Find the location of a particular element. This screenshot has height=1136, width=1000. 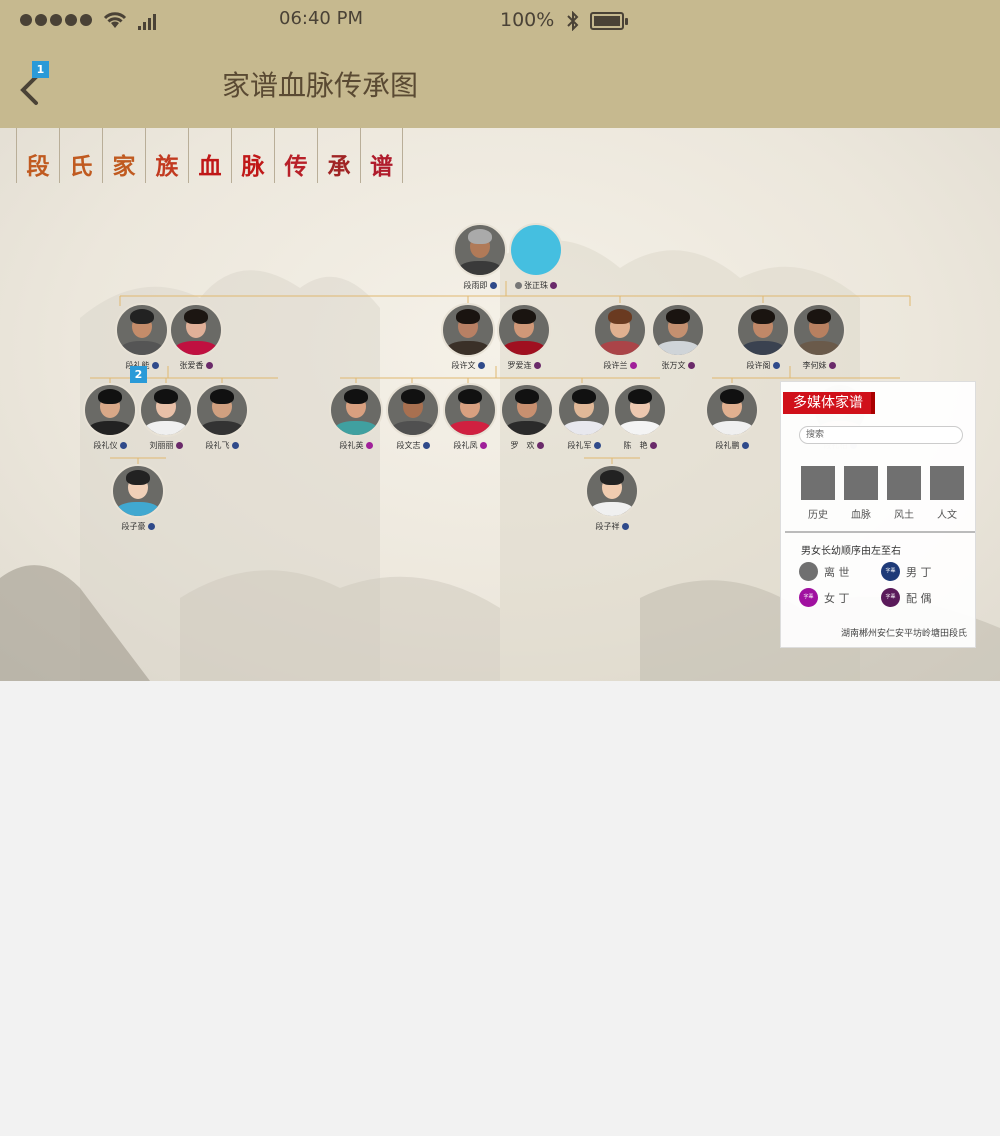

heading-char: 氏 is located at coordinates (80, 155).